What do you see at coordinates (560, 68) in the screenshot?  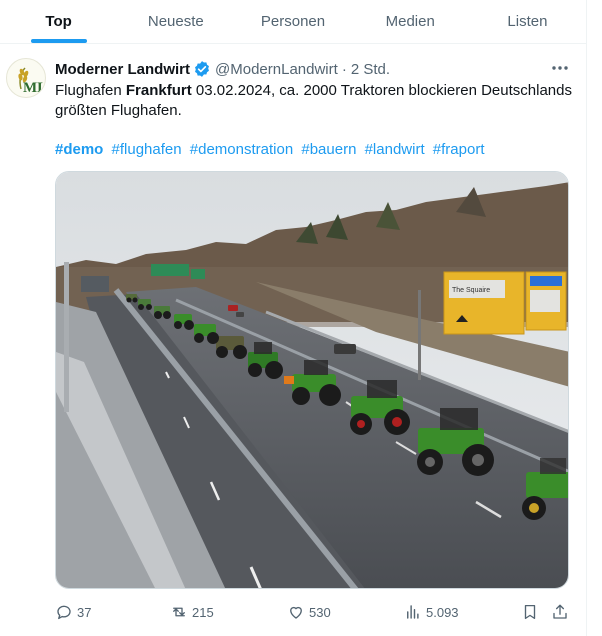 I see `more-icon` at bounding box center [560, 68].